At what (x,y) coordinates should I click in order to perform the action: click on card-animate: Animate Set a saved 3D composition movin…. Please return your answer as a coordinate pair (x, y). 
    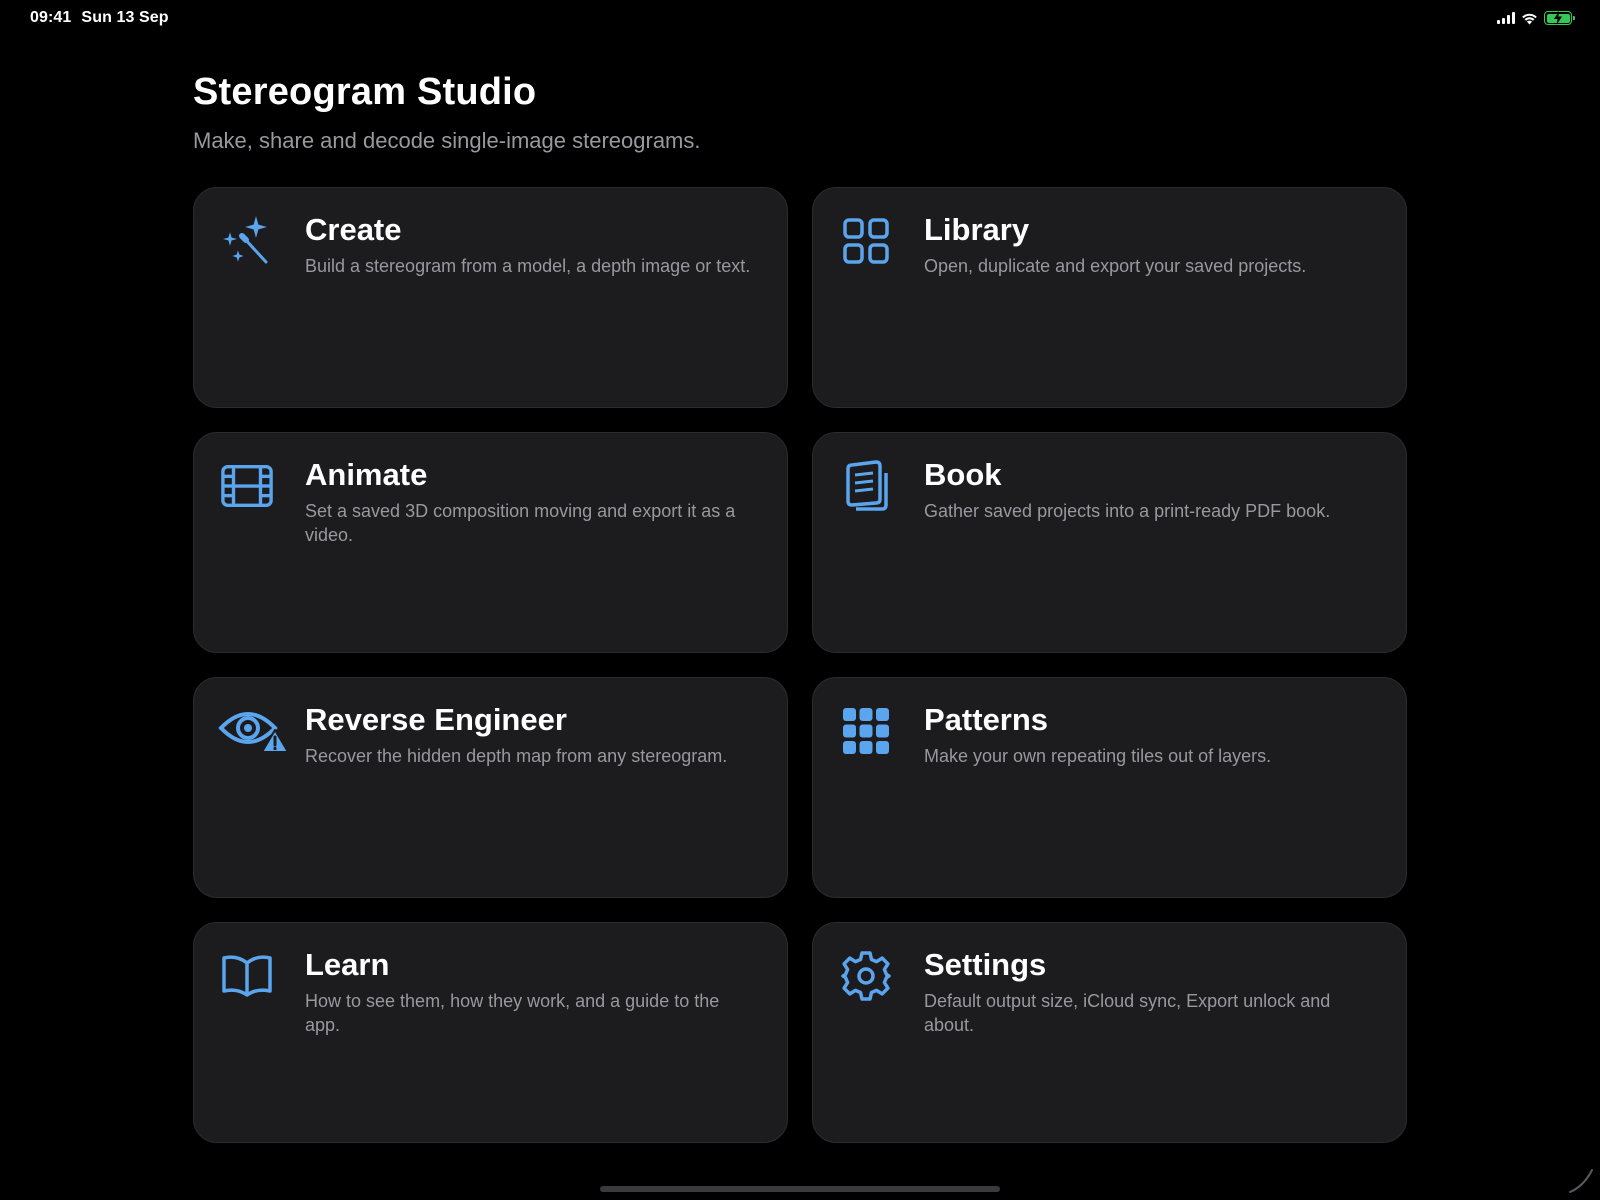
    Looking at the image, I should click on (490, 542).